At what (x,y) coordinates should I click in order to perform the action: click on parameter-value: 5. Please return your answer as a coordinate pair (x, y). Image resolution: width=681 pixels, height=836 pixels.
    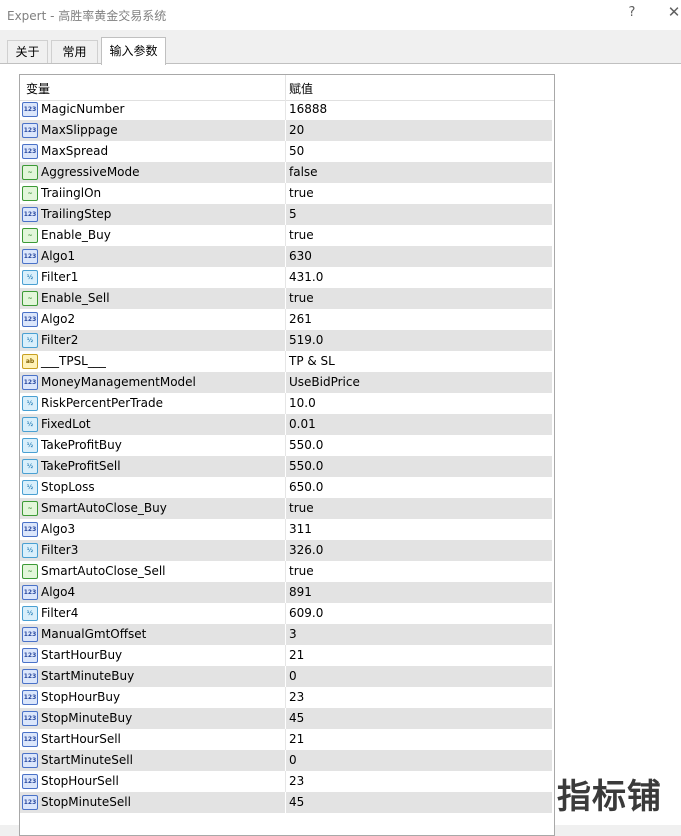
    Looking at the image, I should click on (293, 214).